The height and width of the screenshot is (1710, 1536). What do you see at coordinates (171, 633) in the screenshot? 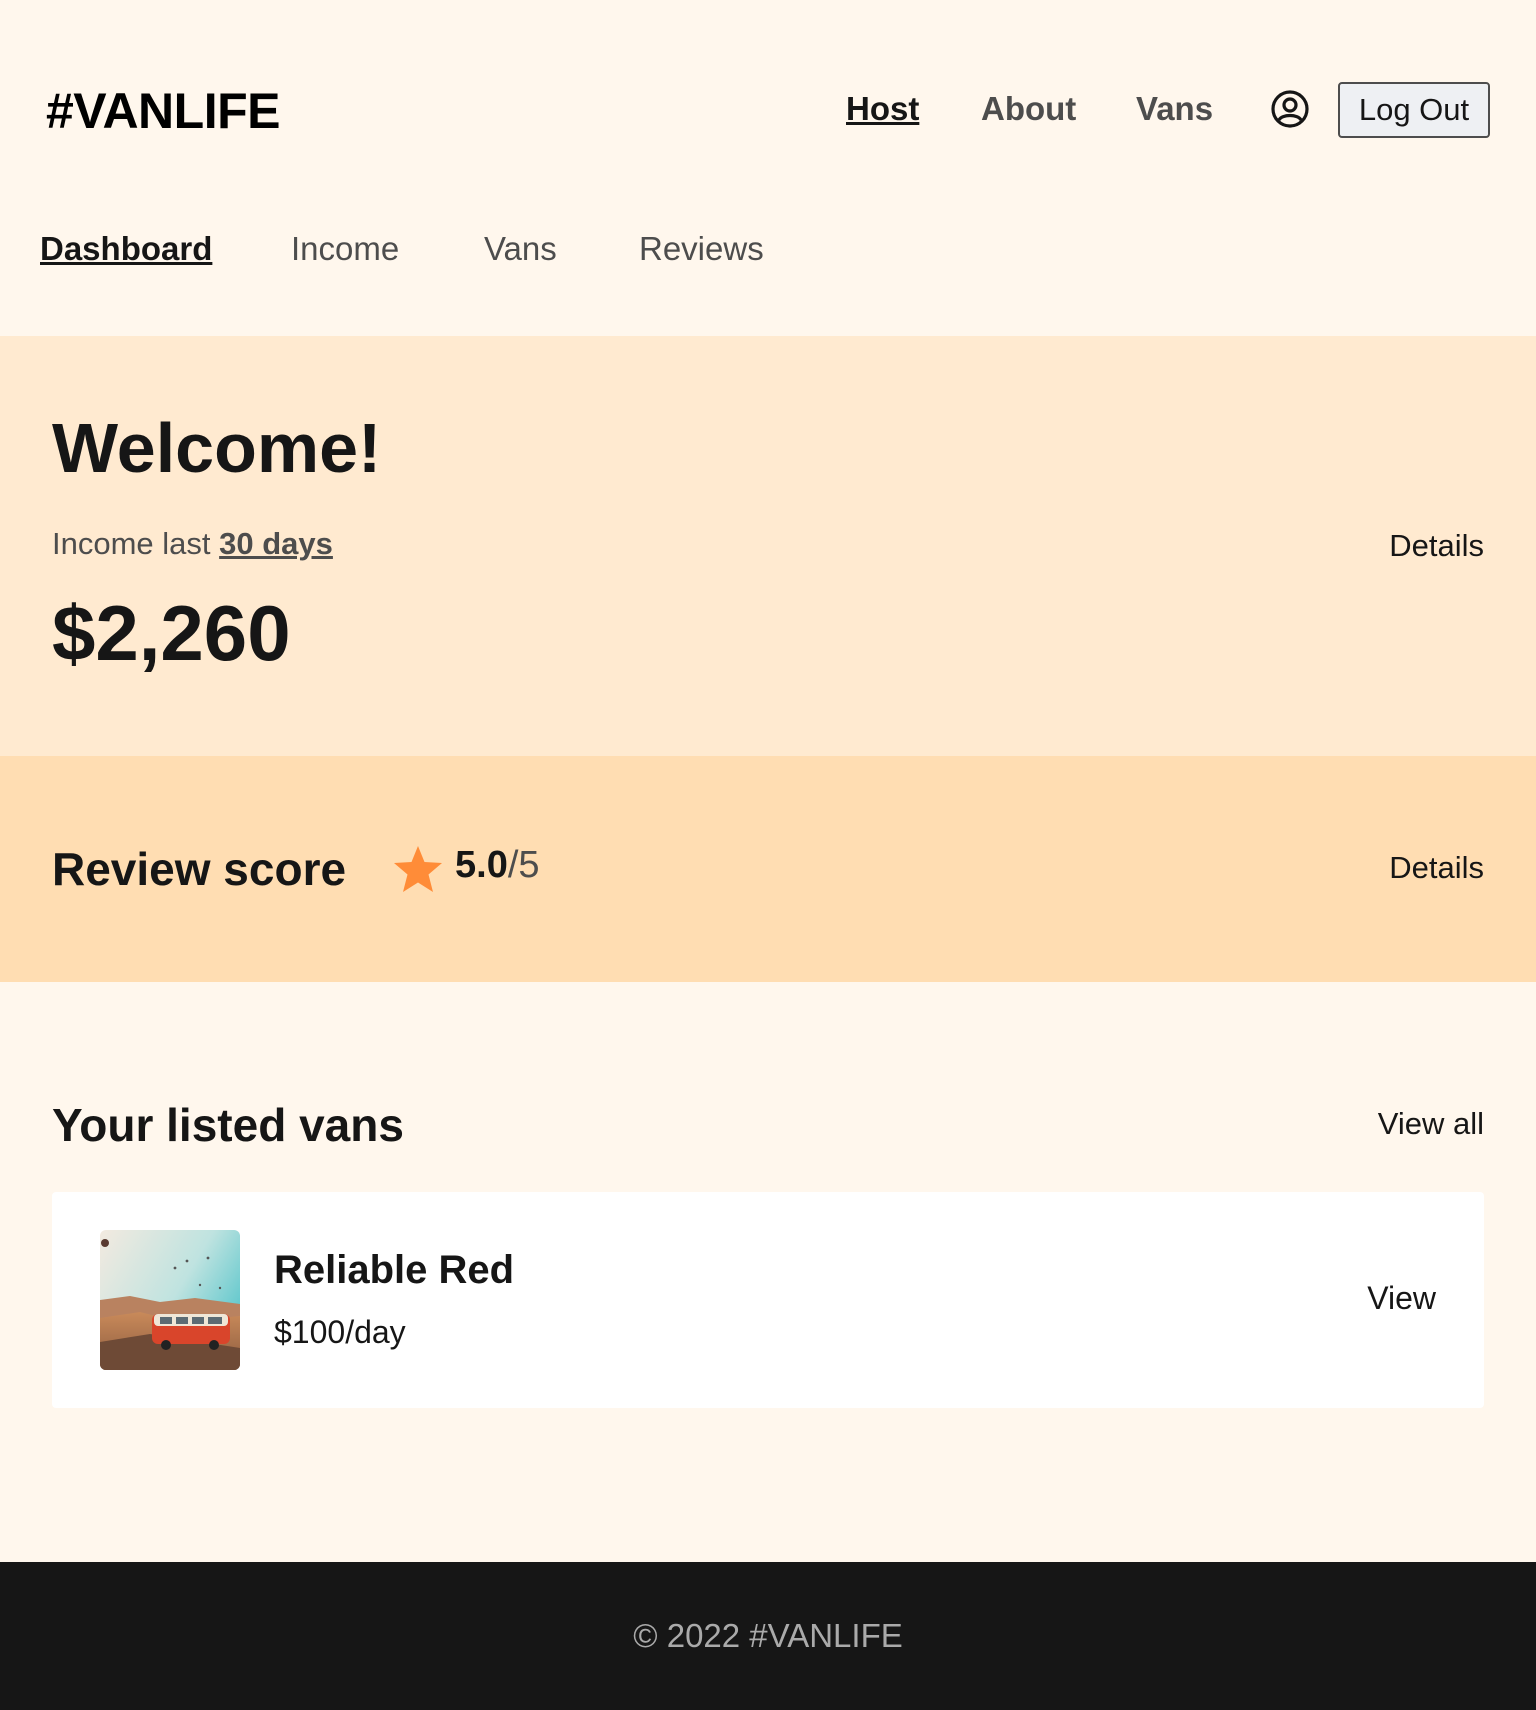
I see `income-amount: $2,260` at bounding box center [171, 633].